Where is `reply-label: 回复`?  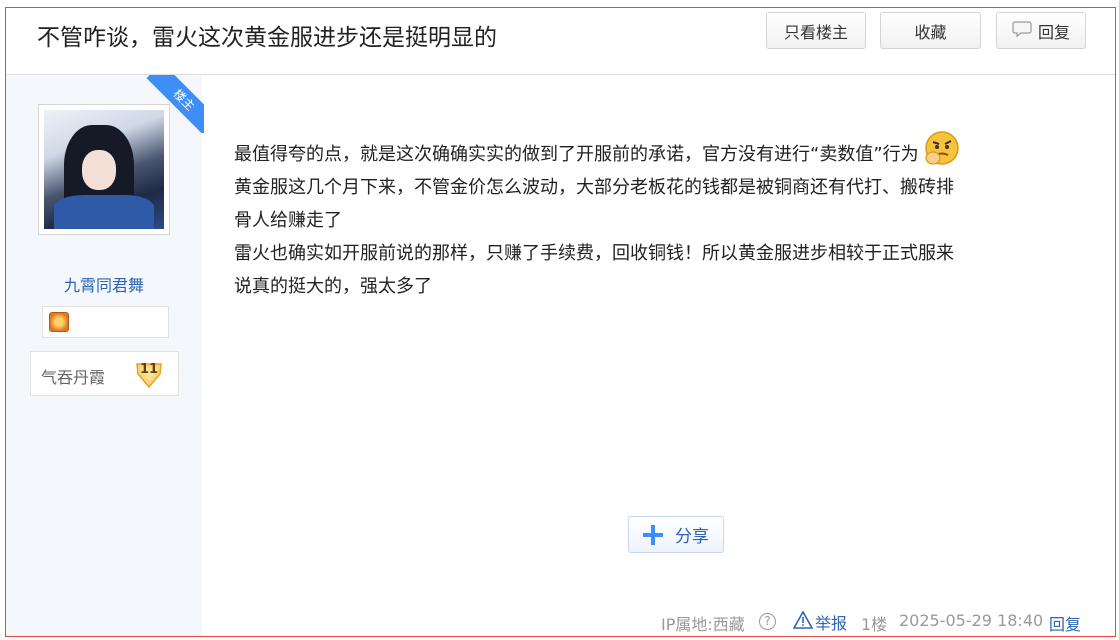 reply-label: 回复 is located at coordinates (1053, 32).